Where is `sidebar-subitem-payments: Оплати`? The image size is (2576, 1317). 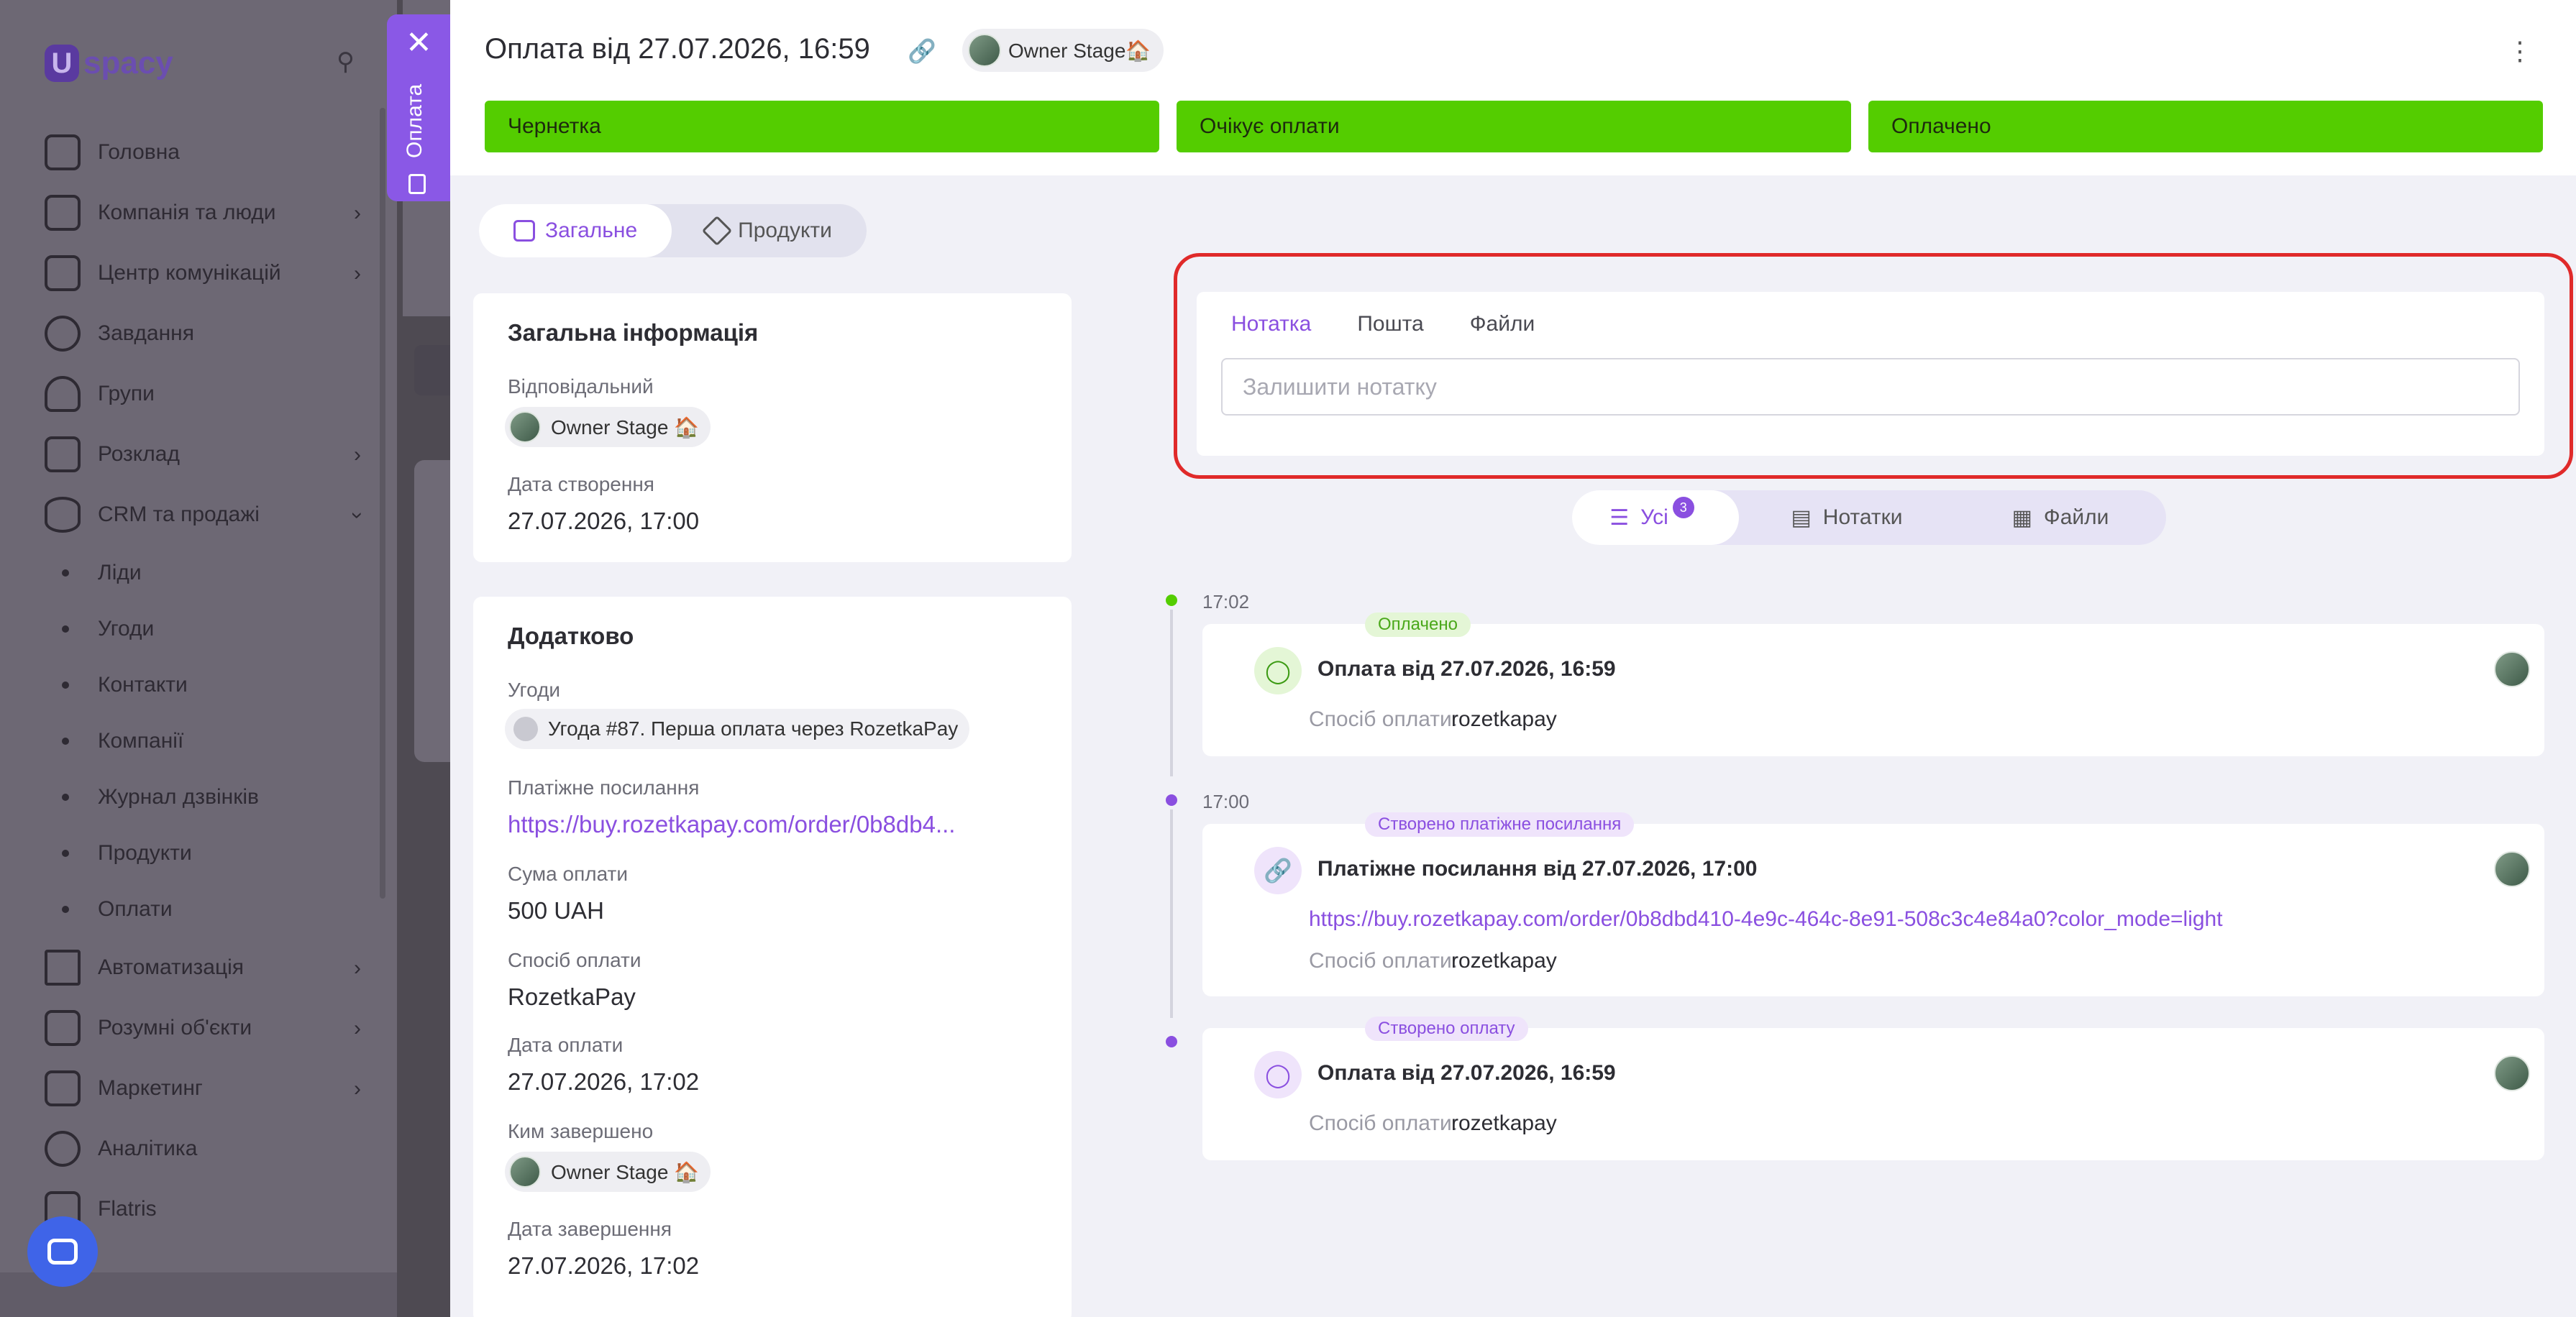 sidebar-subitem-payments: Оплати is located at coordinates (203, 909).